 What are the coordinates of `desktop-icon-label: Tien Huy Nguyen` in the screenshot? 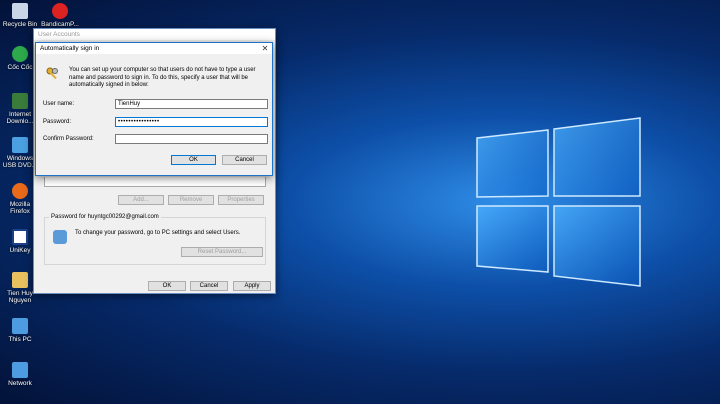 It's located at (20, 297).